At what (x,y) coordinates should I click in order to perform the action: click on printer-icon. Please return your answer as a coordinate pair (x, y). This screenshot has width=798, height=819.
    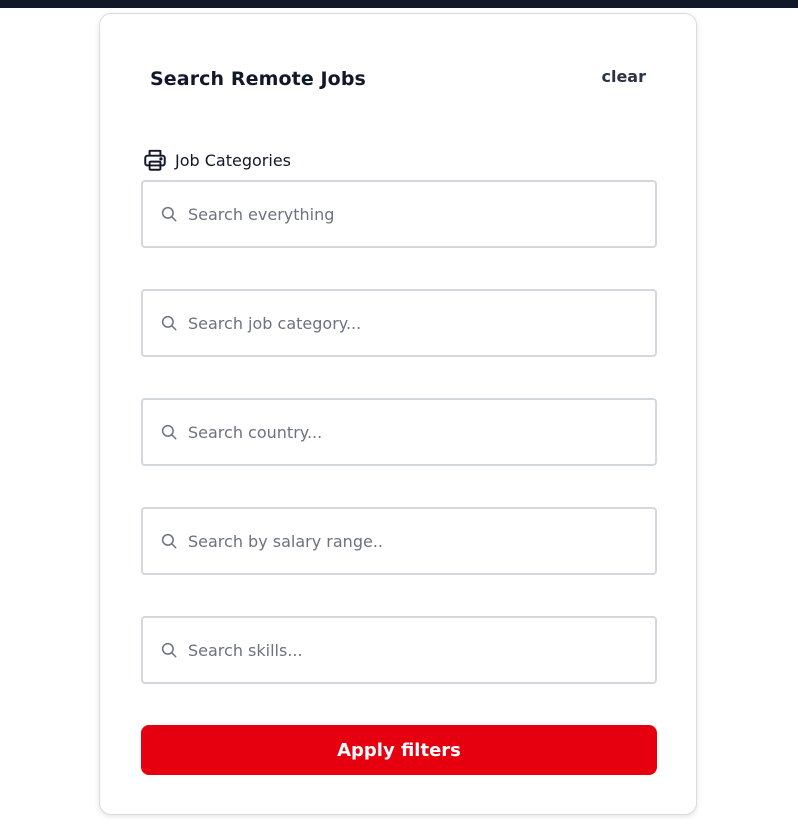
    Looking at the image, I should click on (155, 160).